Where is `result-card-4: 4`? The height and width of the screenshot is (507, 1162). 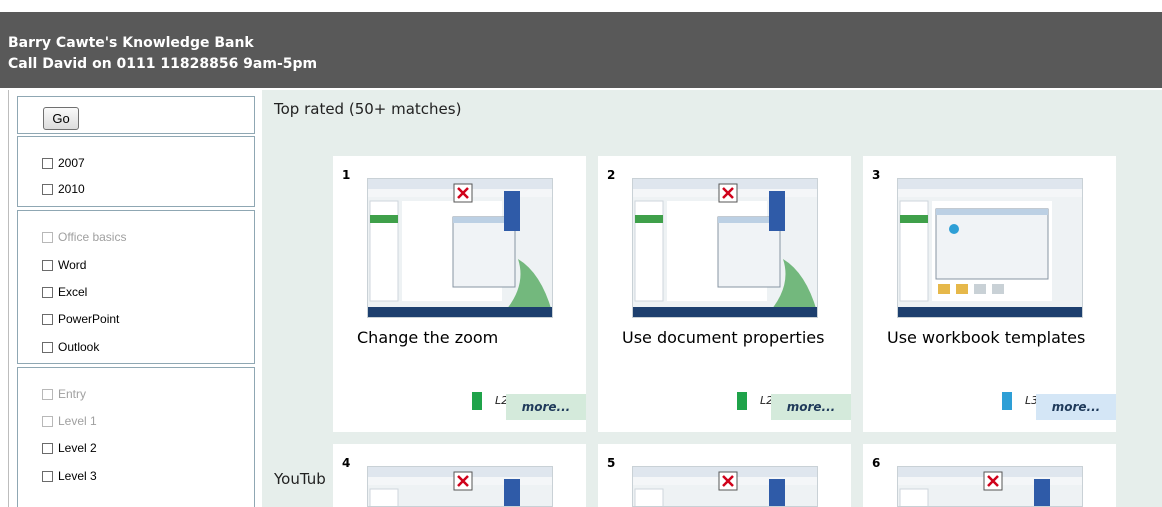 result-card-4: 4 is located at coordinates (459, 475).